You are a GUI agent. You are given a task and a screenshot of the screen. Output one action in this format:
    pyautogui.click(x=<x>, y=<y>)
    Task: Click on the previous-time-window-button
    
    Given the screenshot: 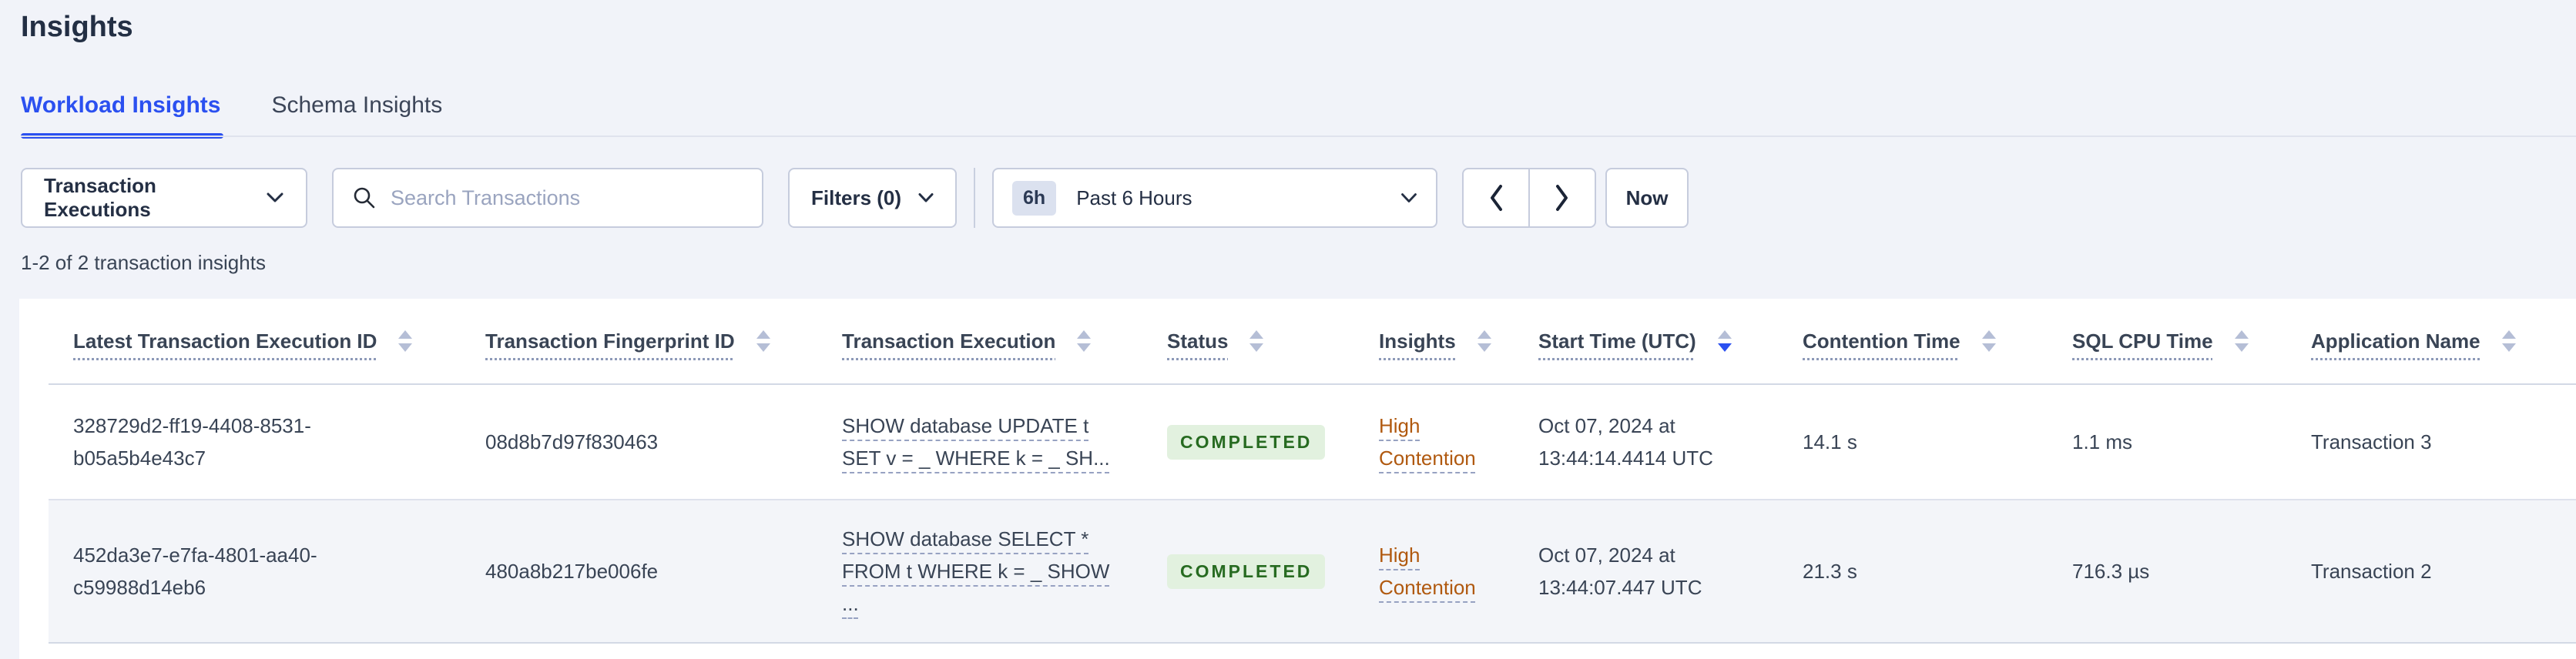 What is the action you would take?
    pyautogui.click(x=1496, y=198)
    